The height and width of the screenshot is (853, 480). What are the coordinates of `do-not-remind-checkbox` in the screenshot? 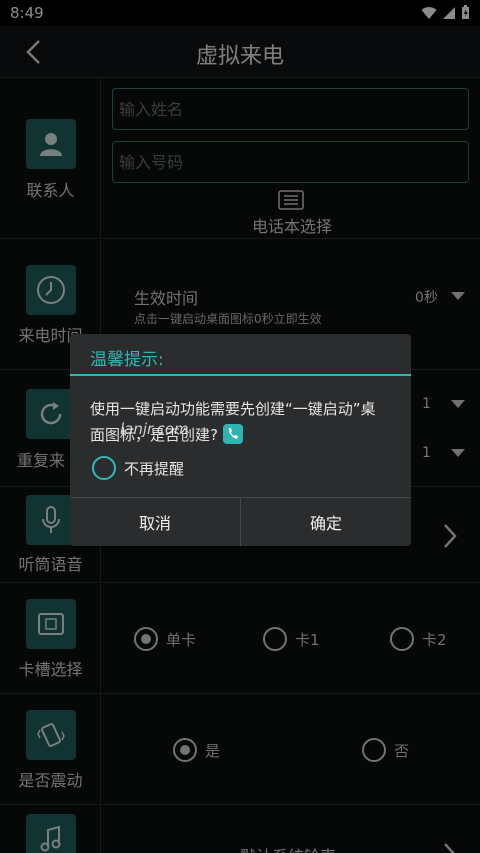 It's located at (104, 468).